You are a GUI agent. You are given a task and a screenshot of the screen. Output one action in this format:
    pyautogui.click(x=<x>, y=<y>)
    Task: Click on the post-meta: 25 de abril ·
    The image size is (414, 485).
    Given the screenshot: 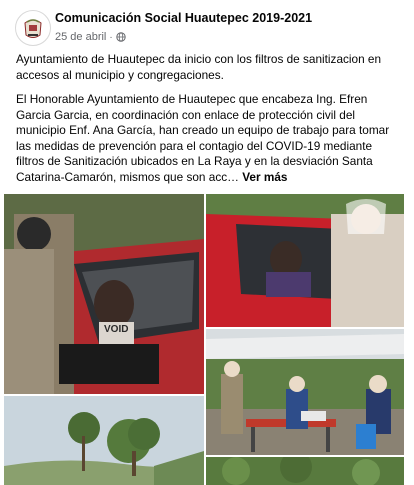 What is the action you would take?
    pyautogui.click(x=90, y=37)
    